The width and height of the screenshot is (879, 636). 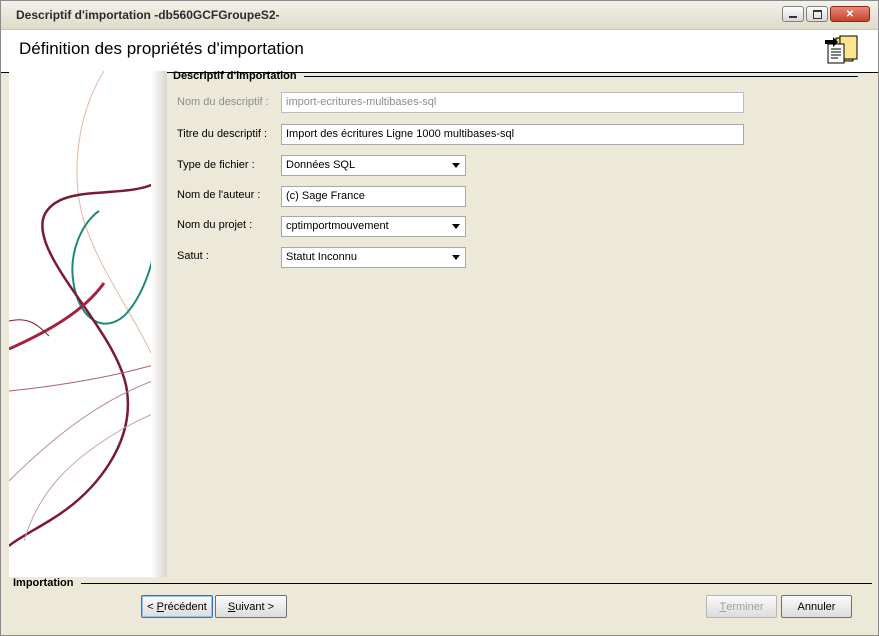 I want to click on next-accel: S, so click(x=231, y=606).